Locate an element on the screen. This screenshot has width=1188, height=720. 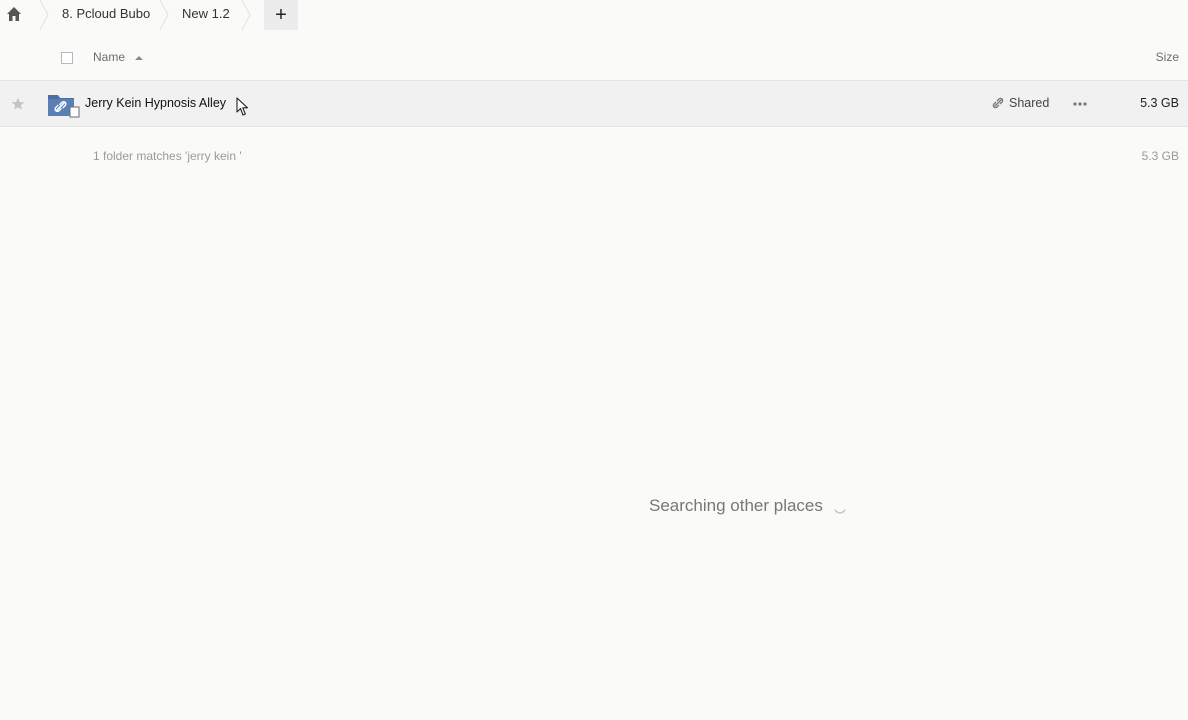
search-summary: 1 folder matches 'jerry kein ' is located at coordinates (167, 156).